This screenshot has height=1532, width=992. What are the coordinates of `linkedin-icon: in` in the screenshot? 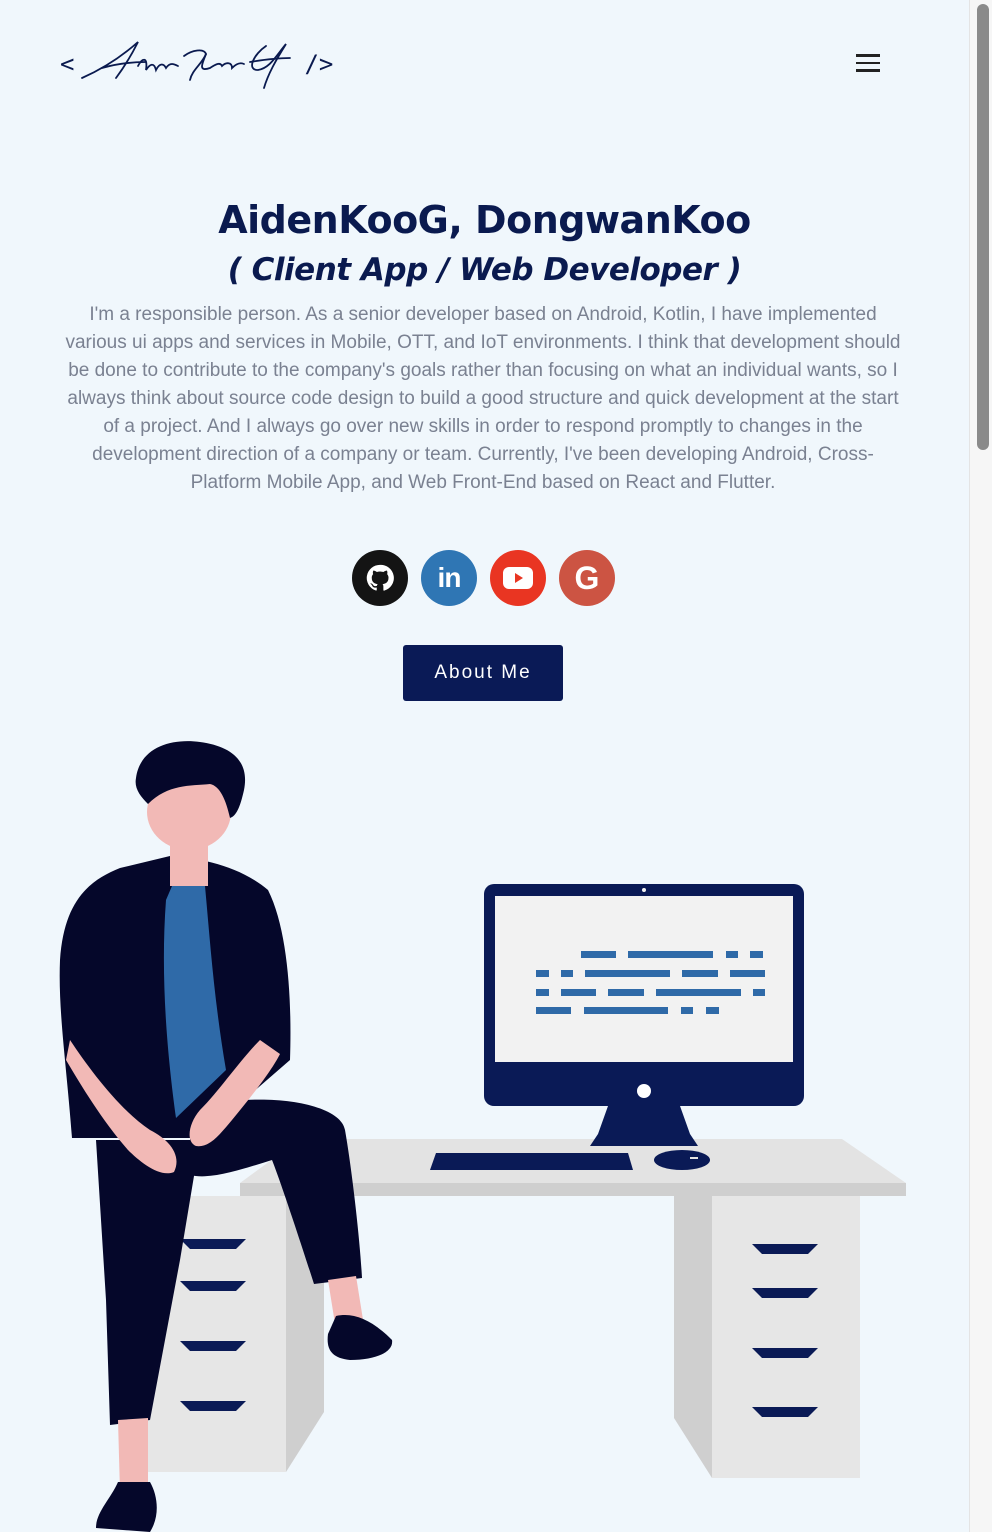 It's located at (449, 577).